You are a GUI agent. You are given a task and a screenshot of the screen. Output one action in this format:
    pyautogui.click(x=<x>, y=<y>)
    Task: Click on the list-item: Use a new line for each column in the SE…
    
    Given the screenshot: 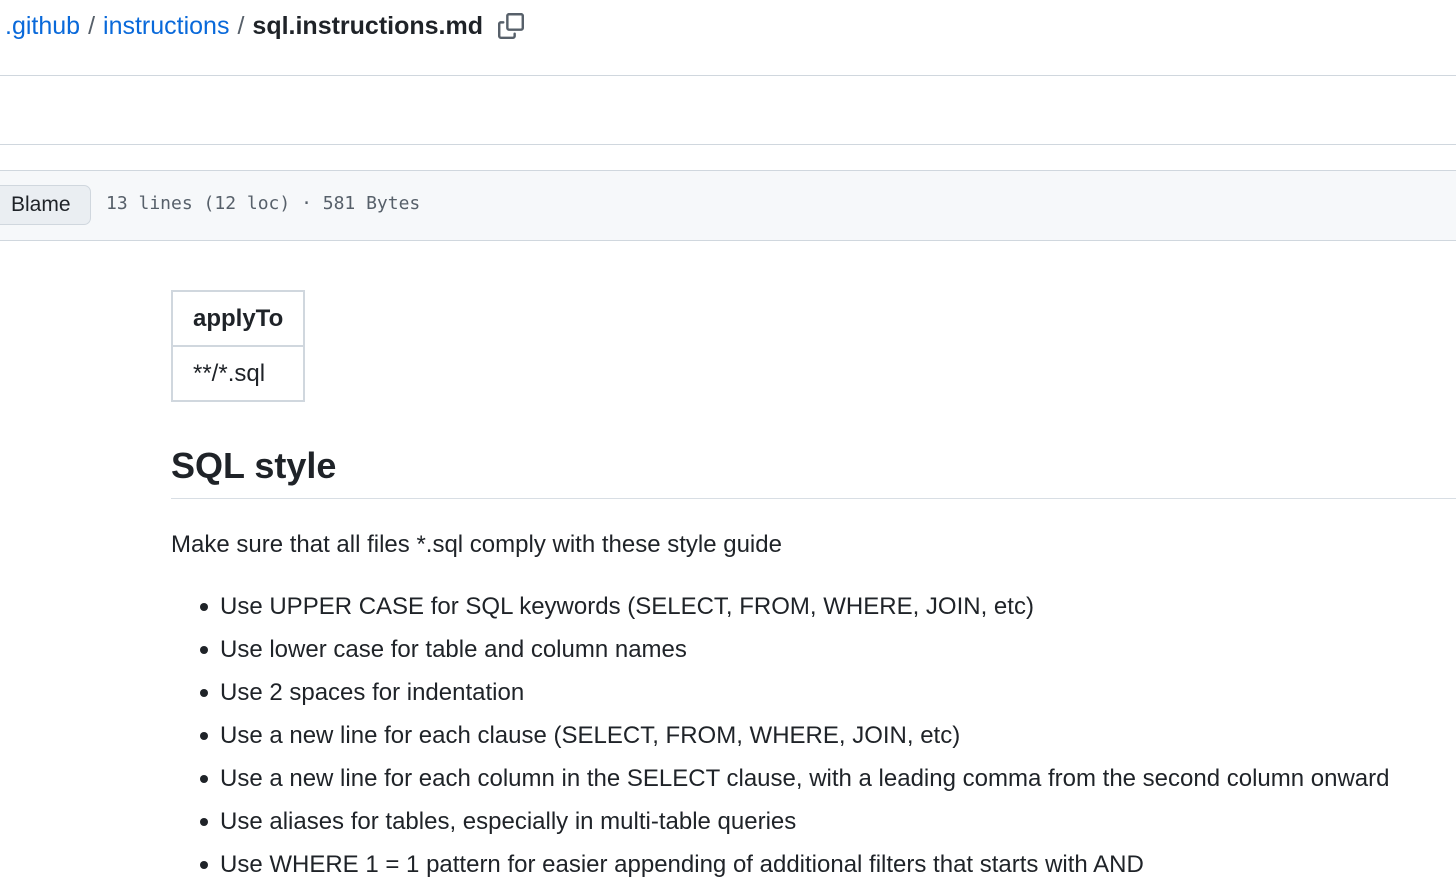 What is the action you would take?
    pyautogui.click(x=813, y=783)
    